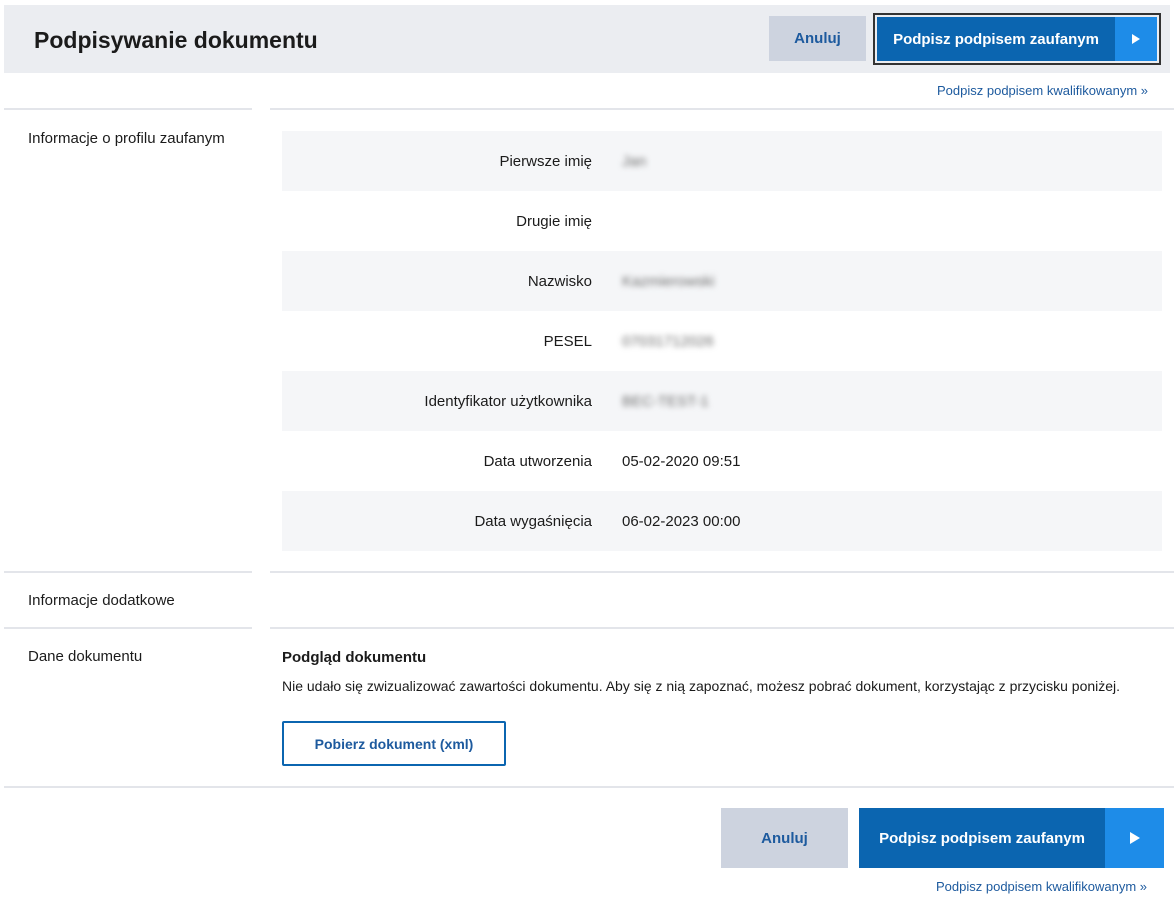 Image resolution: width=1174 pixels, height=898 pixels. What do you see at coordinates (354, 657) in the screenshot?
I see `preview-title: Podgląd dokumentu` at bounding box center [354, 657].